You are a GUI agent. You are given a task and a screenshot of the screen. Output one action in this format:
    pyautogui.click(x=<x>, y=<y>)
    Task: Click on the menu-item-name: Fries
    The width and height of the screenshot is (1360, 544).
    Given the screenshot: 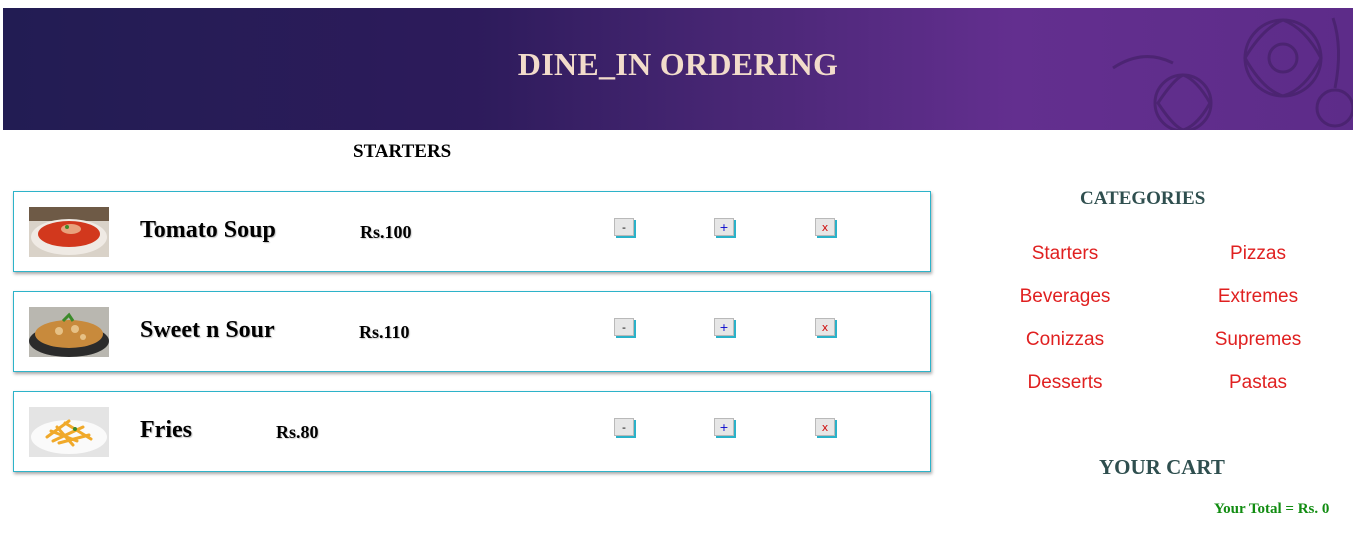 What is the action you would take?
    pyautogui.click(x=166, y=430)
    